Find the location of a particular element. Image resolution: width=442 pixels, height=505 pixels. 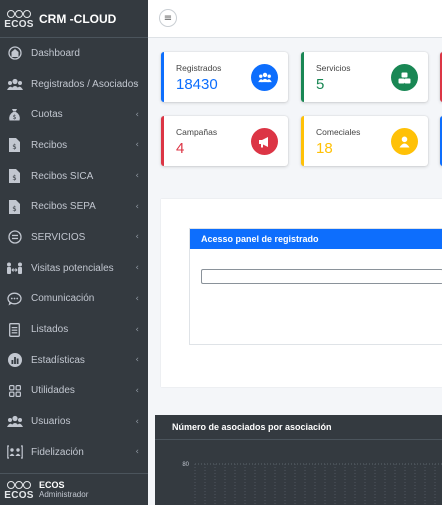

sidebar-item-label: Registrados / Asociados is located at coordinates (85, 84).